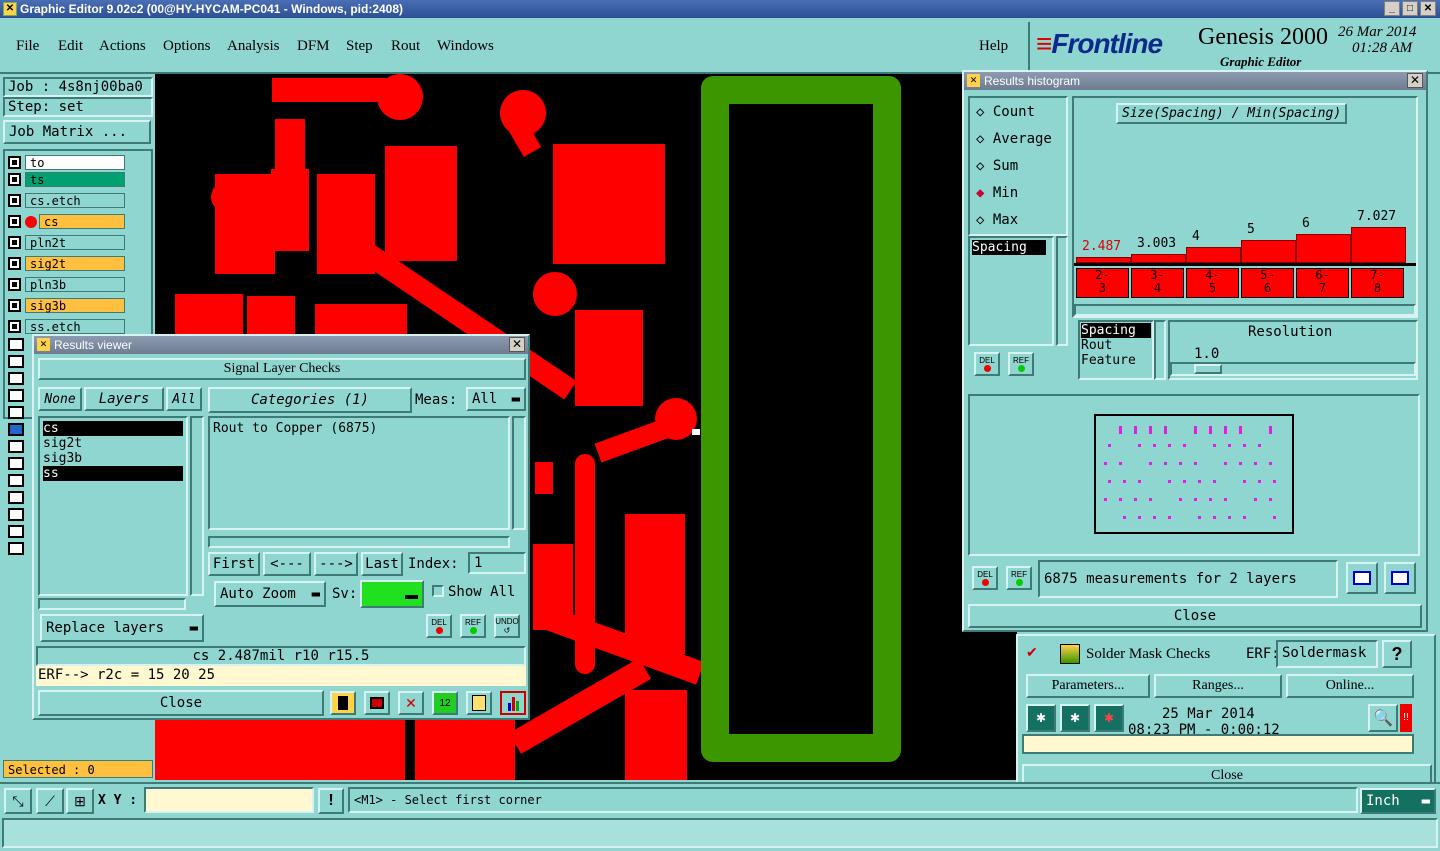 Image resolution: width=1440 pixels, height=851 pixels. I want to click on layer-name: cs, so click(82, 221).